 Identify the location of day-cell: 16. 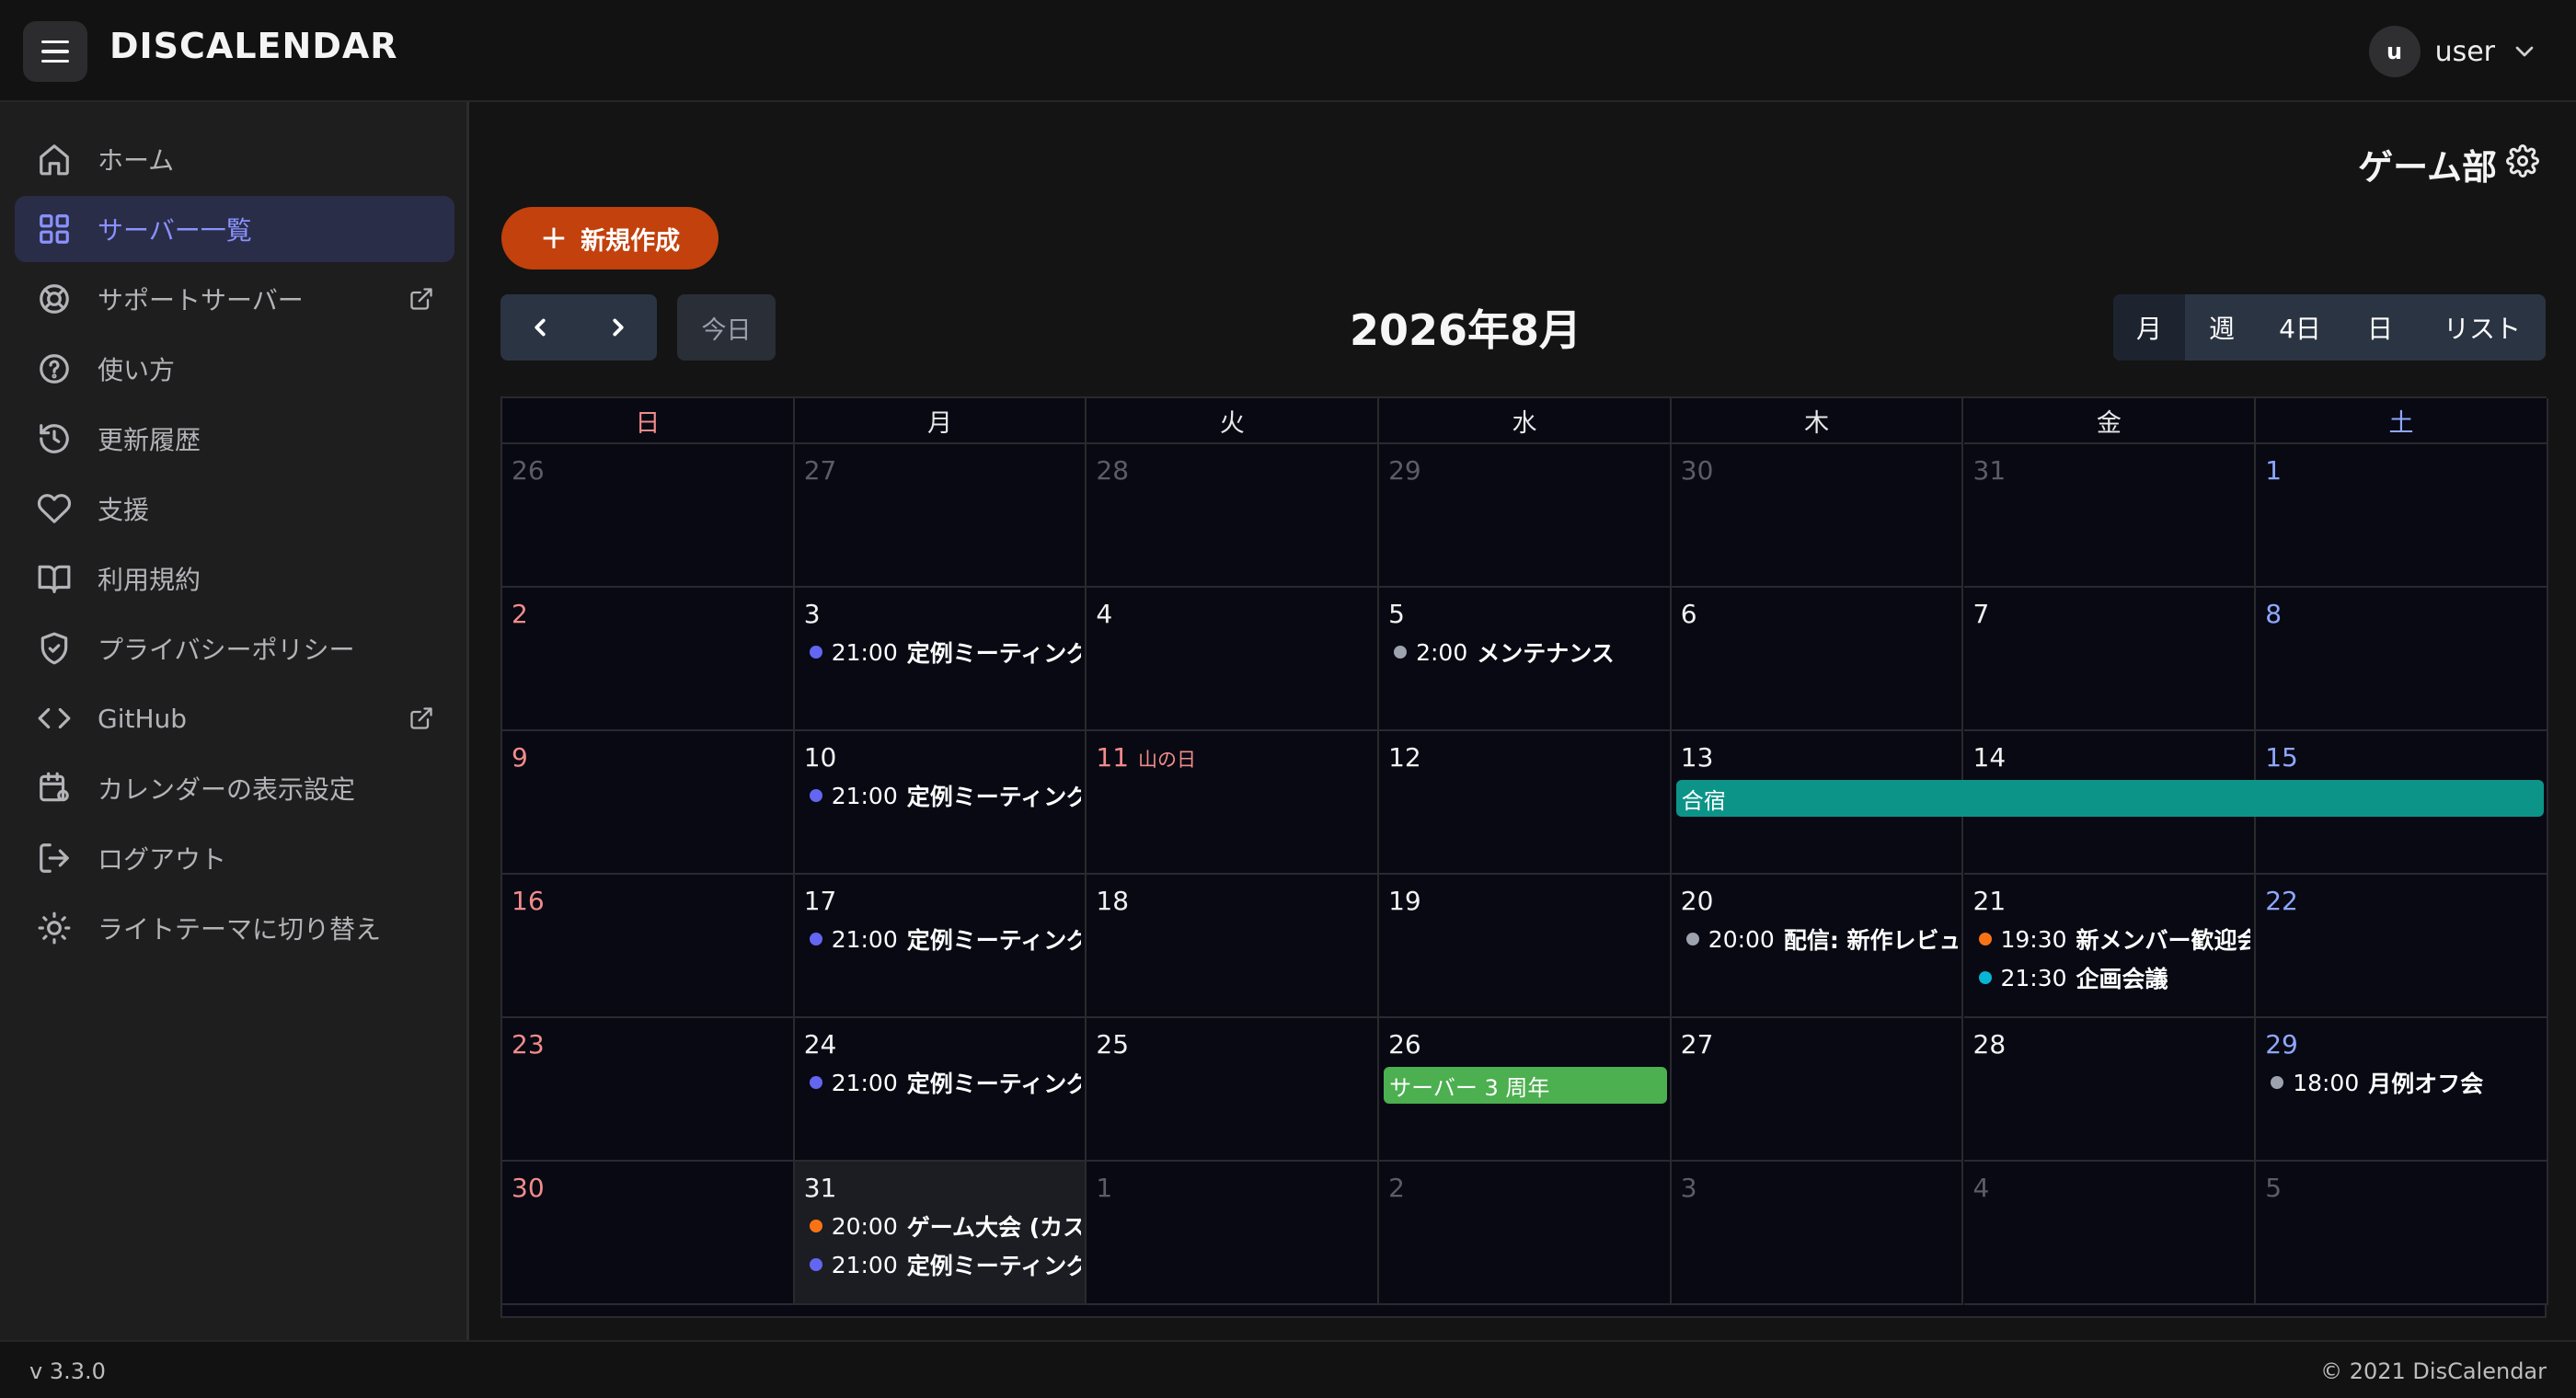
(648, 946).